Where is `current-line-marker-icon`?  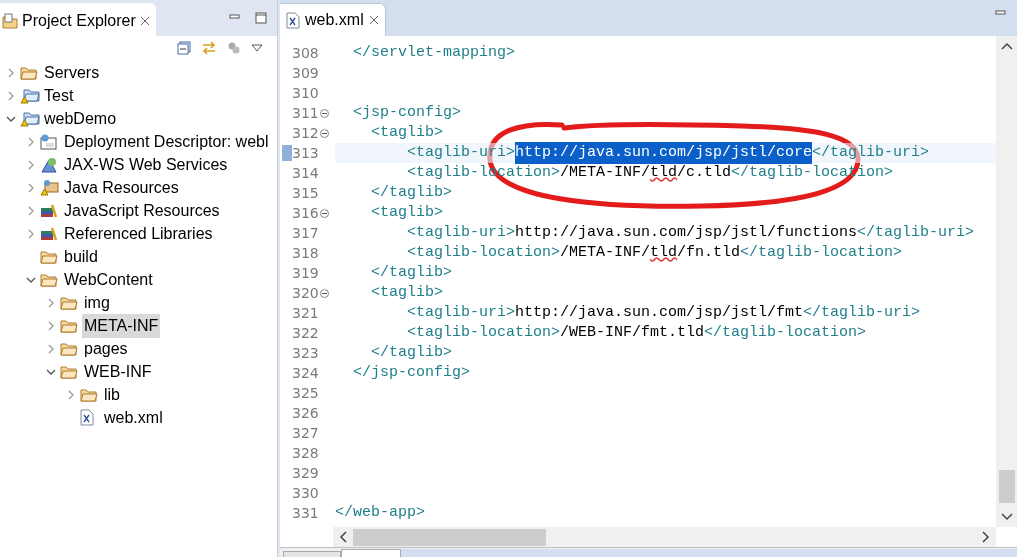 current-line-marker-icon is located at coordinates (287, 153).